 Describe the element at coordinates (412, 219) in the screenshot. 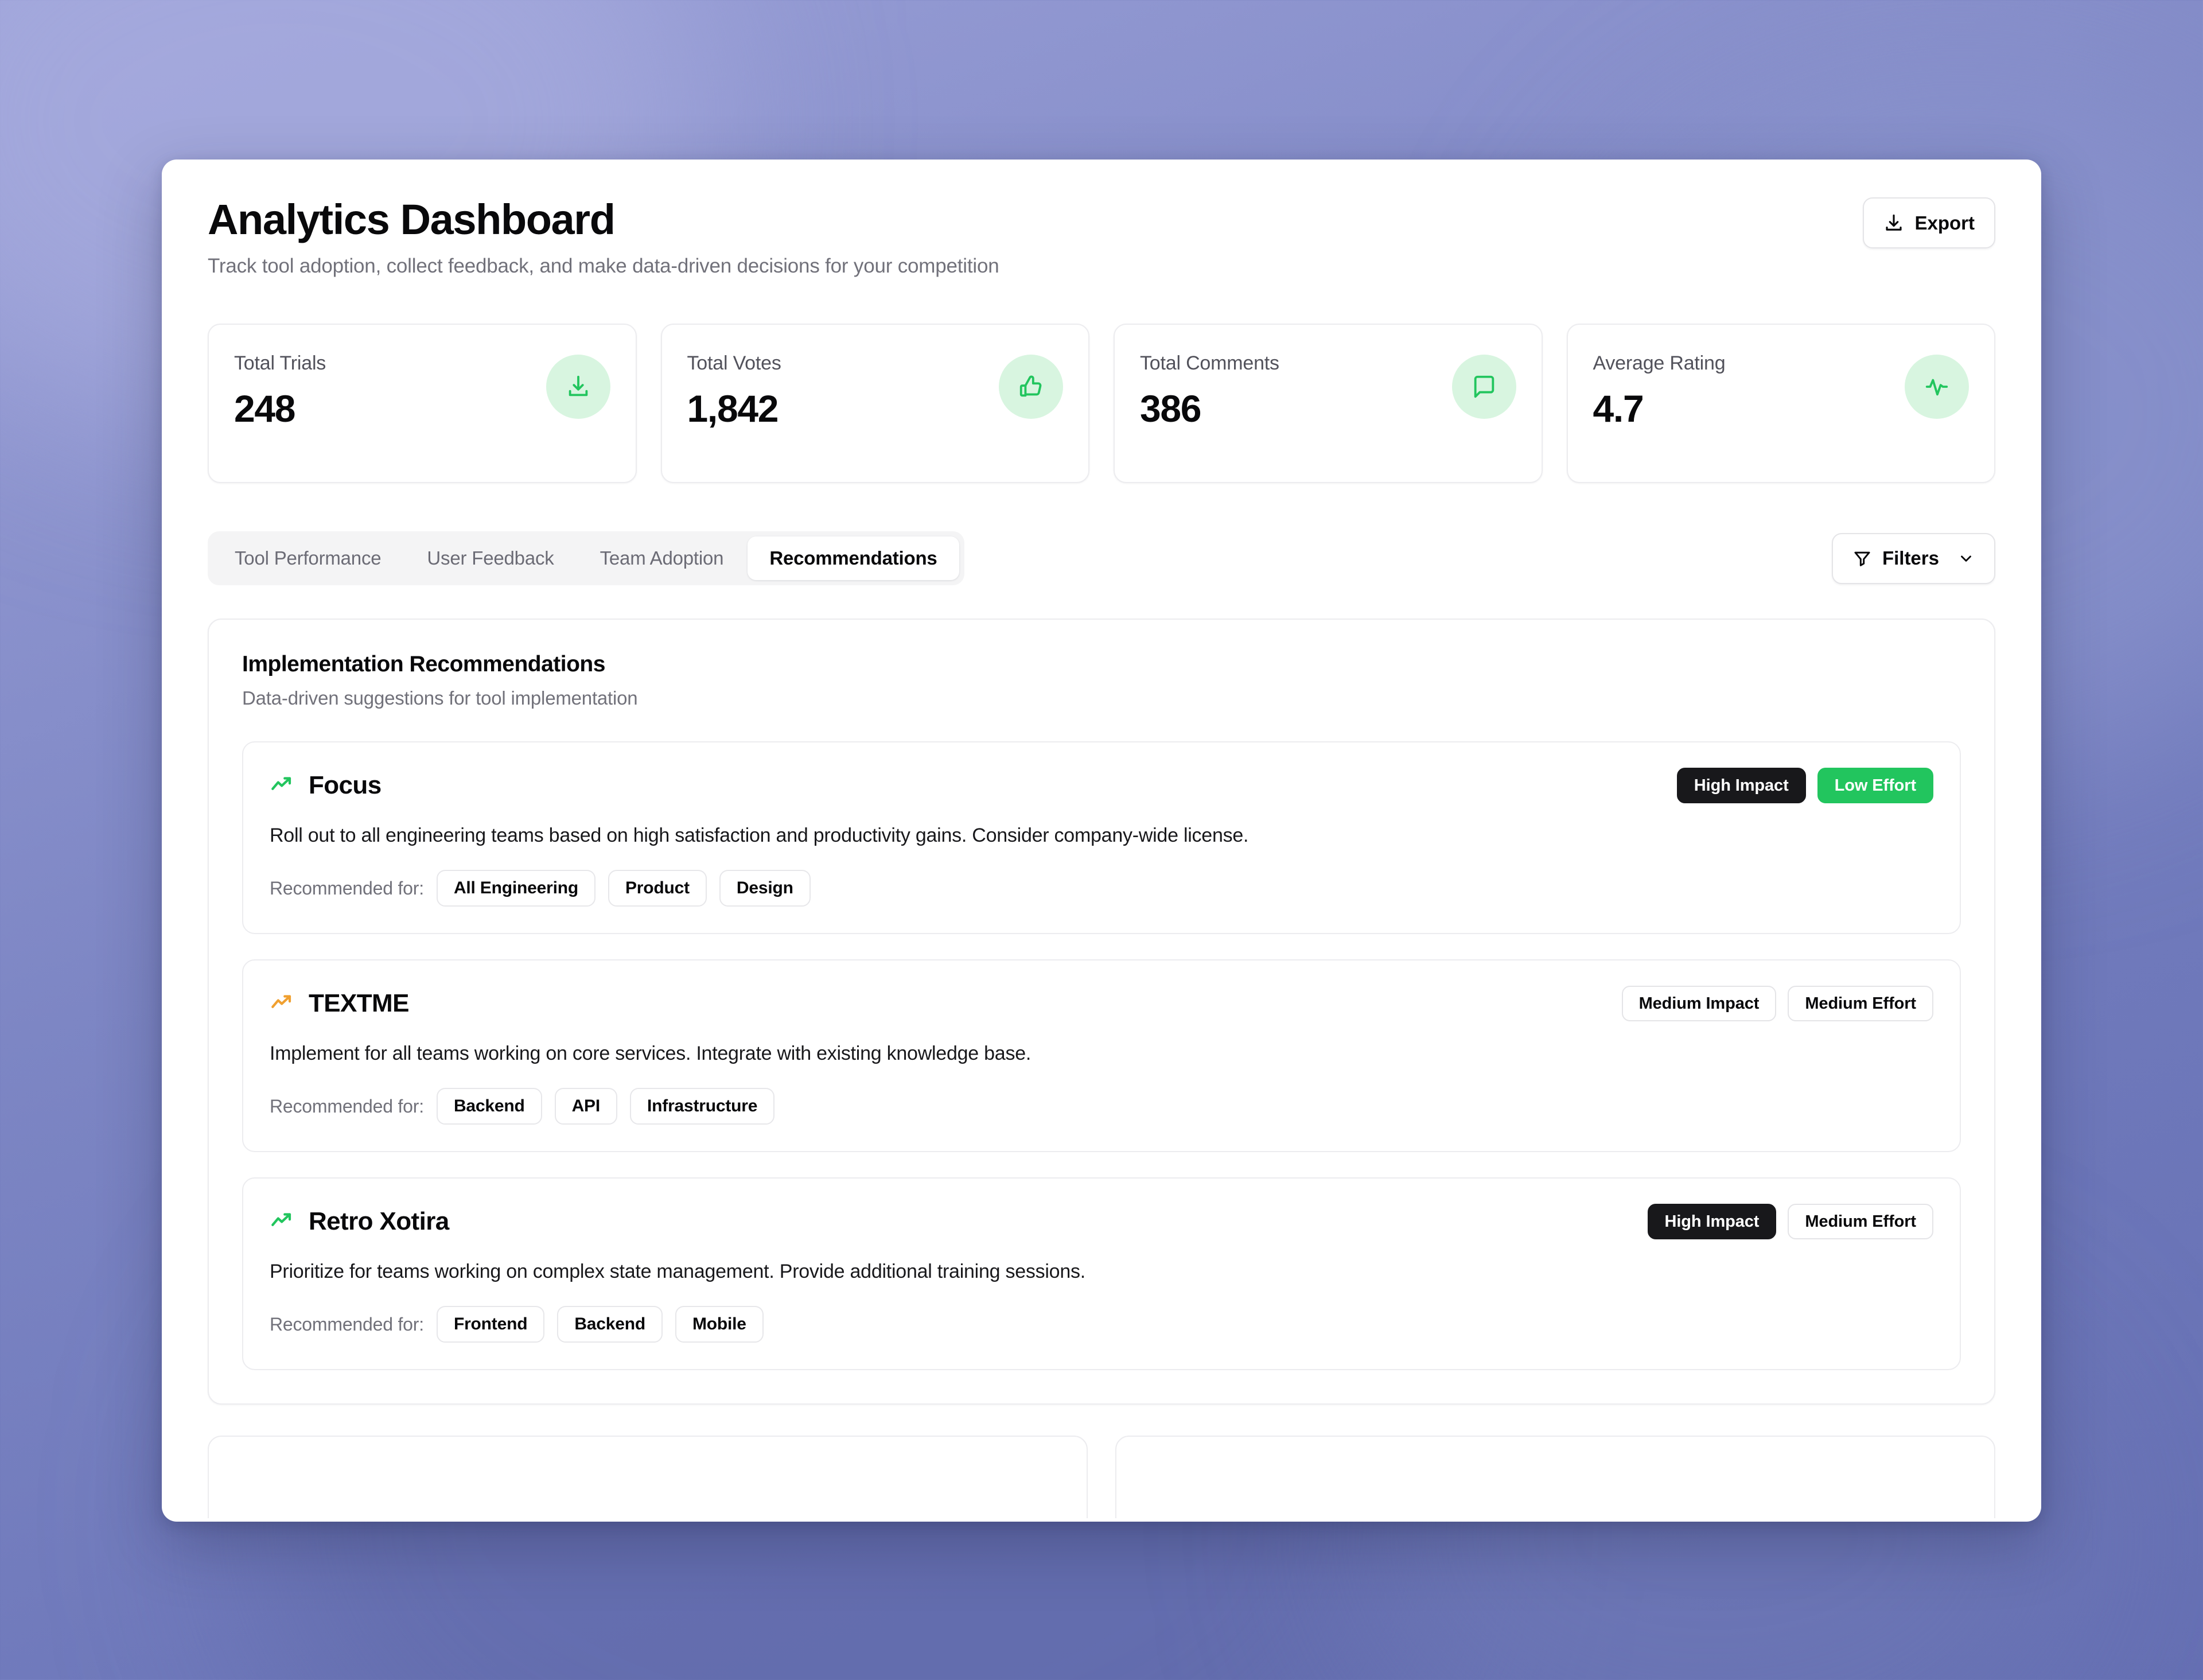

I see `page-title: Analytics Dashboard` at that location.